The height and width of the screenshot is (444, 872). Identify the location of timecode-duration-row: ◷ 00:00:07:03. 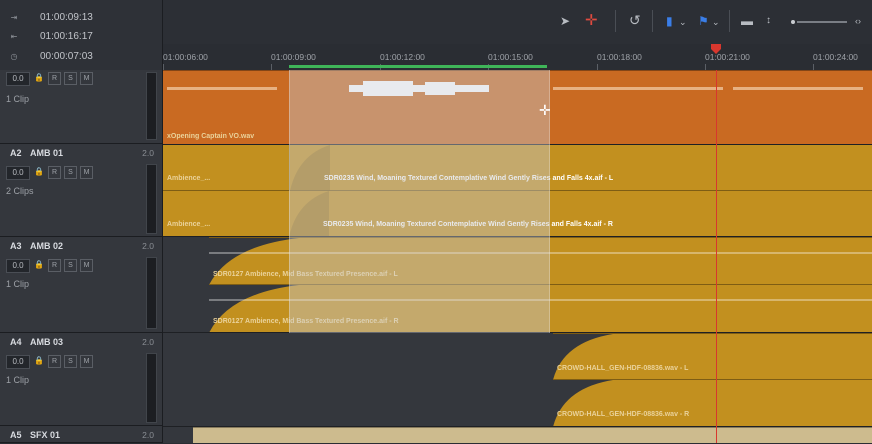
(81, 56).